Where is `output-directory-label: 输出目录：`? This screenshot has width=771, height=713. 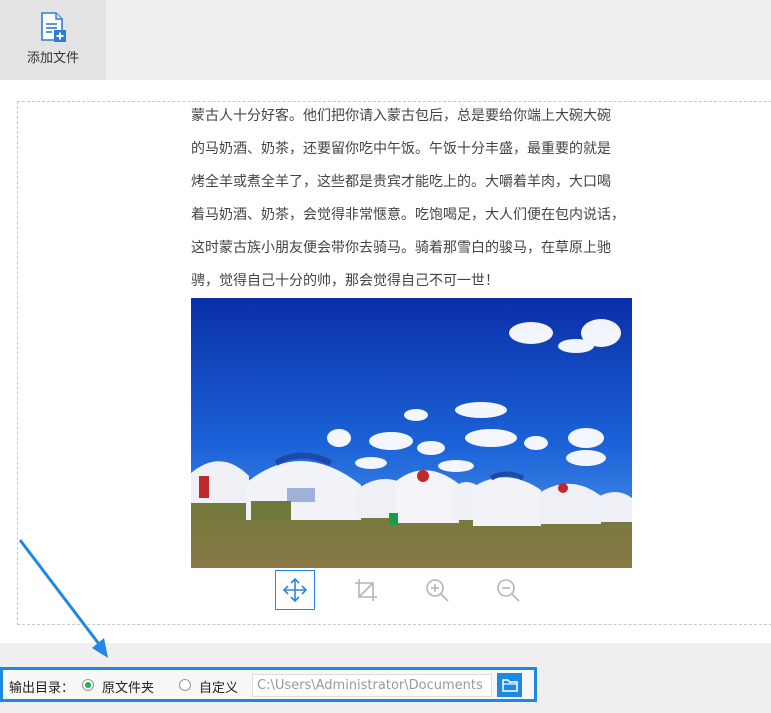
output-directory-label: 输出目录： is located at coordinates (42, 688).